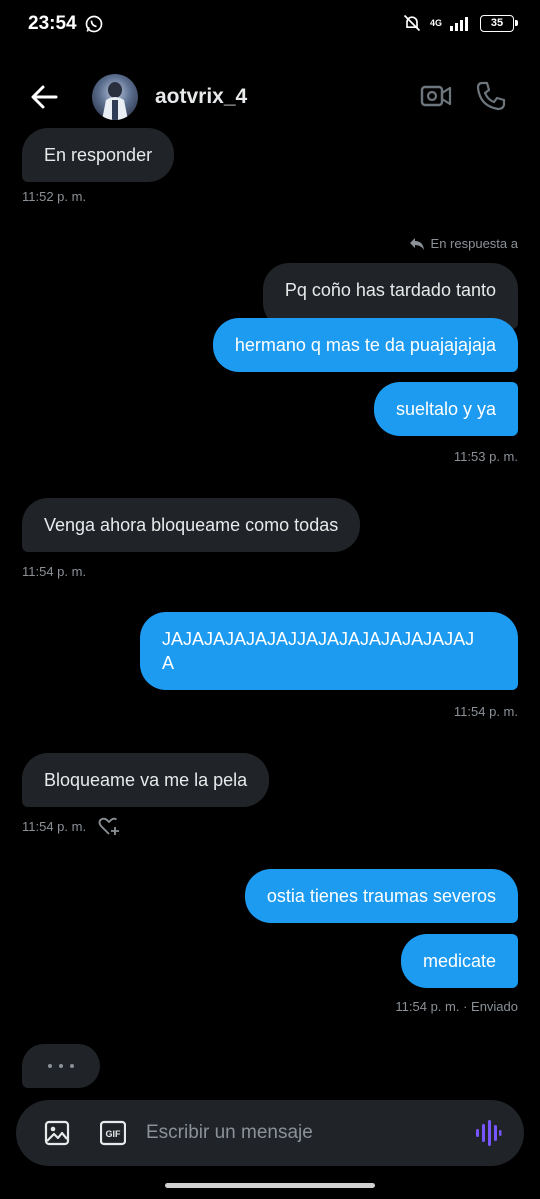 Image resolution: width=540 pixels, height=1199 pixels. I want to click on voice-icon, so click(488, 1133).